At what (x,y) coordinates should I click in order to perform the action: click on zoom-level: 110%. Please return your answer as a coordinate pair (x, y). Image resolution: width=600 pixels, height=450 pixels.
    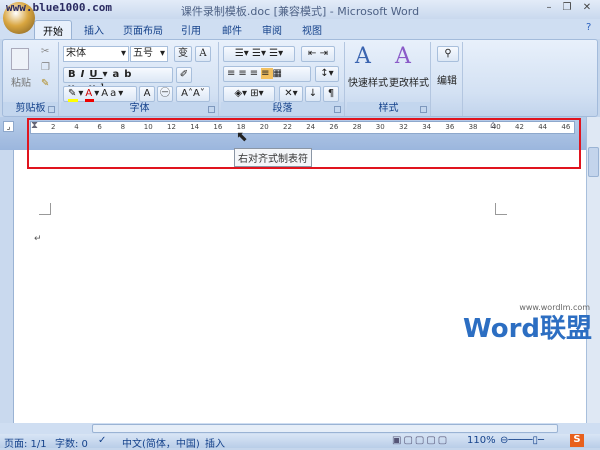
    Looking at the image, I should click on (481, 440).